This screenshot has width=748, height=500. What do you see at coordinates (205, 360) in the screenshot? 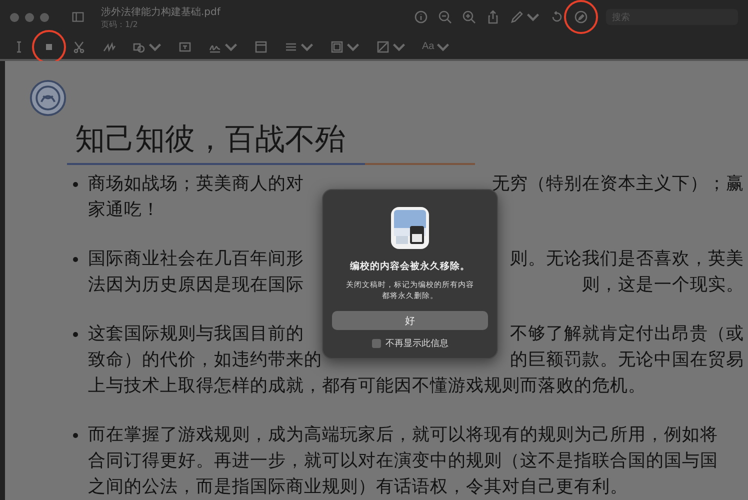
I see `body-text: 致命）的代价，如违约带来的` at bounding box center [205, 360].